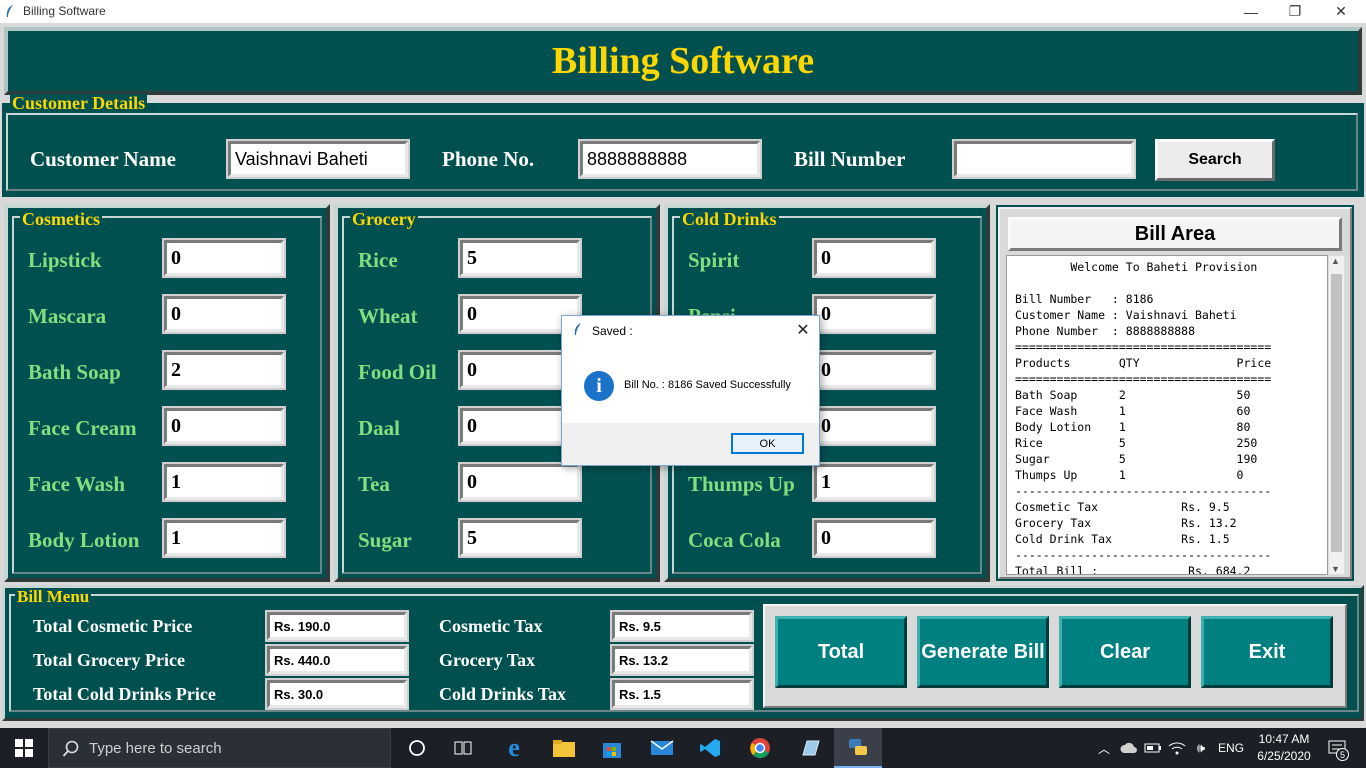  What do you see at coordinates (612, 331) in the screenshot?
I see `dialog-title: Saved :` at bounding box center [612, 331].